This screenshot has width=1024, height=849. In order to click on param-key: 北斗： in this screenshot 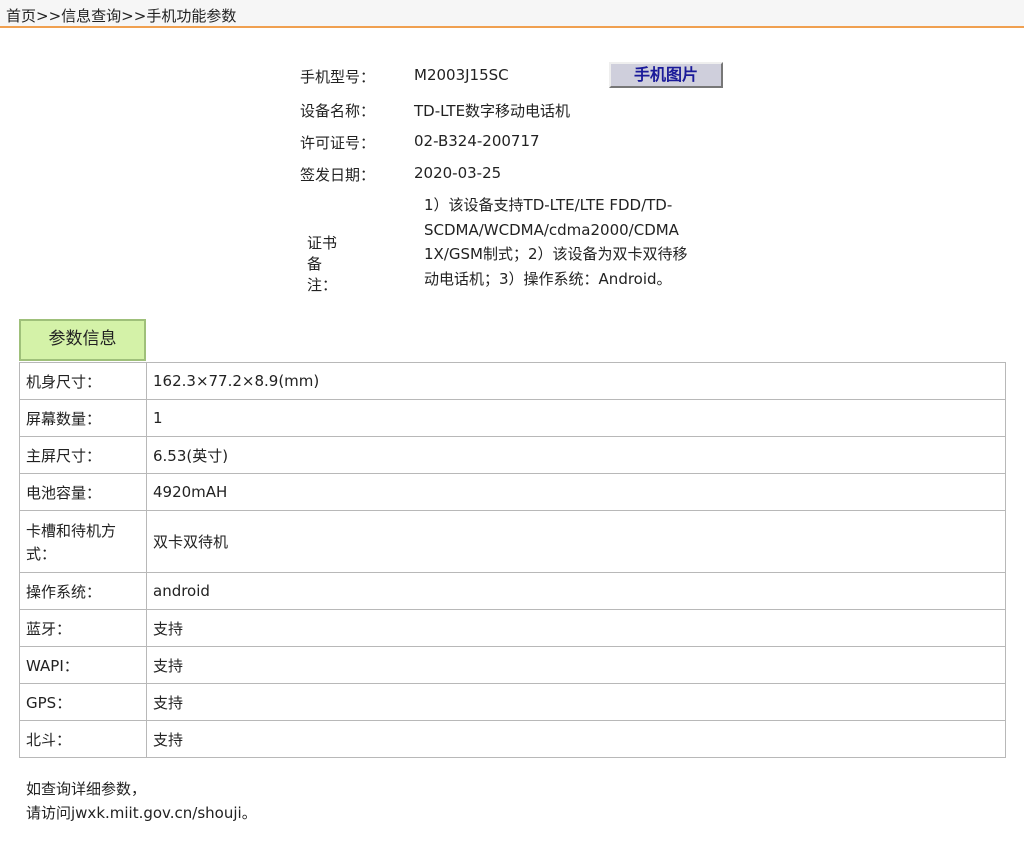, I will do `click(83, 739)`.